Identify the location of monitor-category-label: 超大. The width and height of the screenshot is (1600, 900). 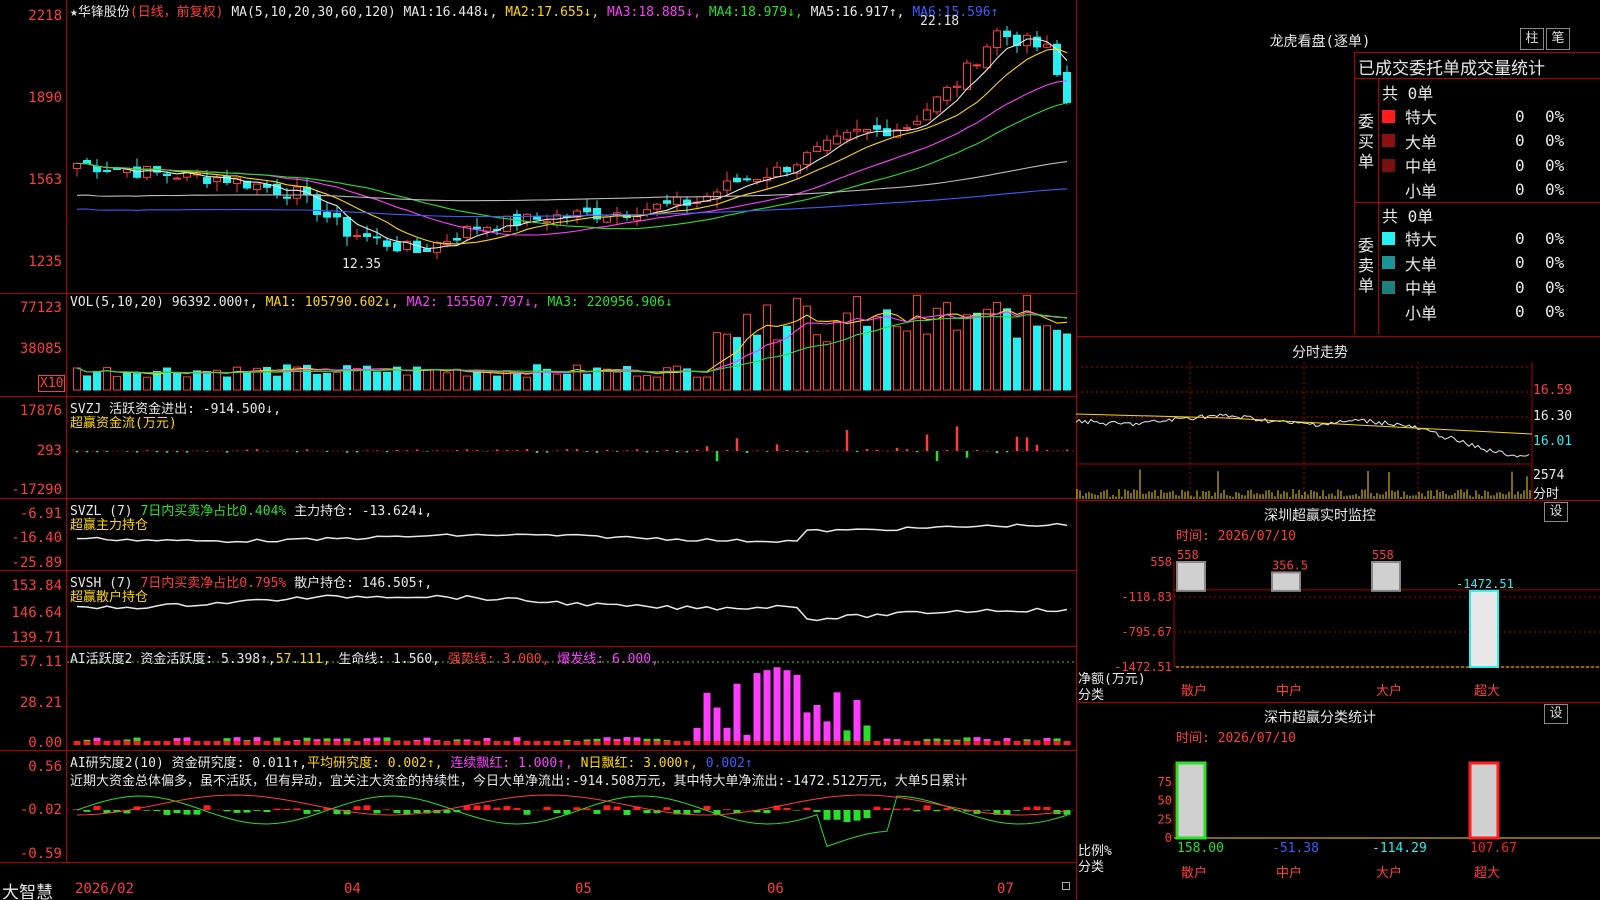
(1487, 691).